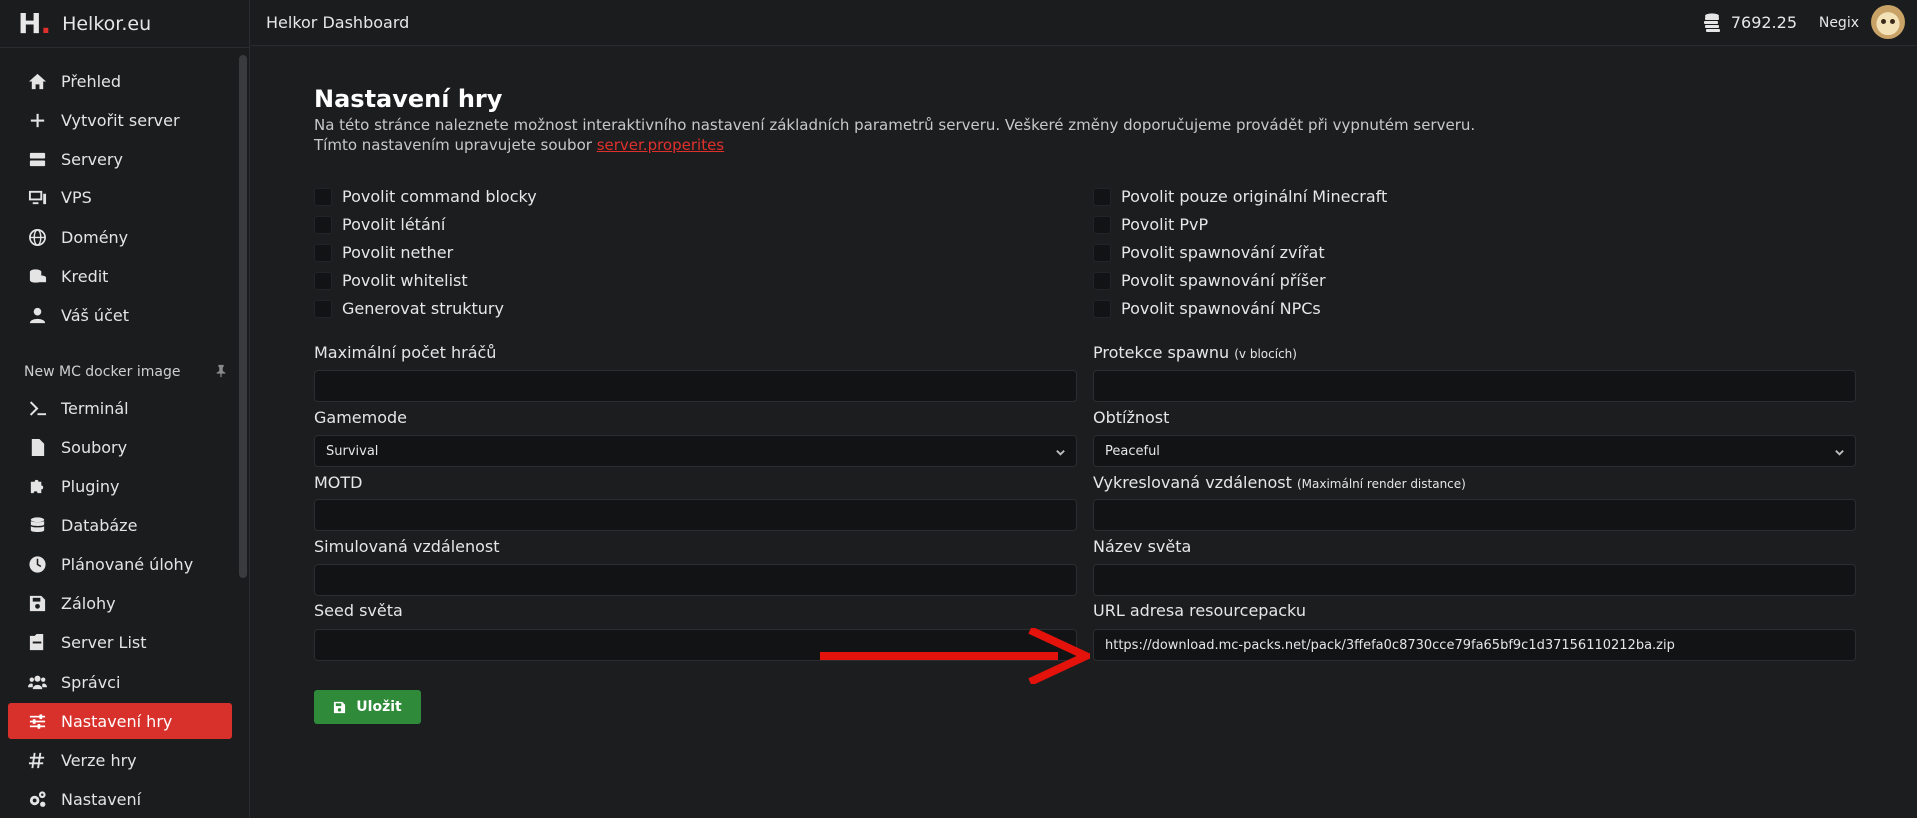 This screenshot has height=818, width=1917. I want to click on page-title: Nastavení hry, so click(408, 99).